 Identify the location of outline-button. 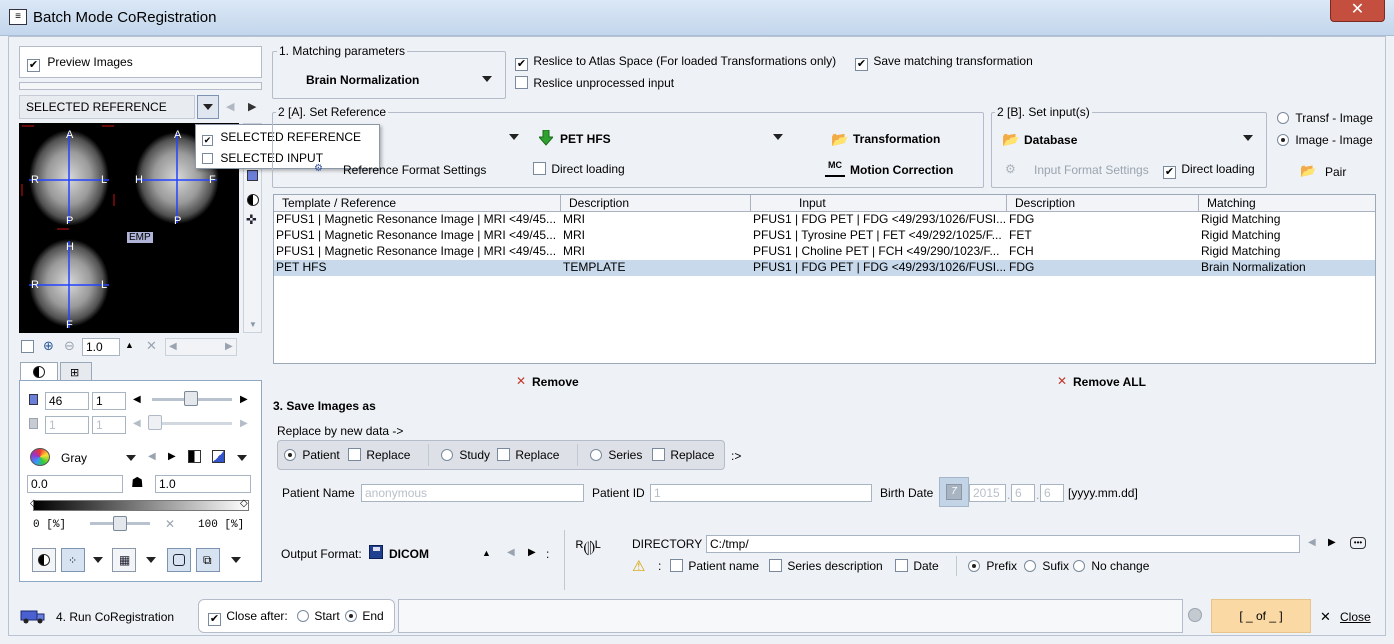
(179, 560).